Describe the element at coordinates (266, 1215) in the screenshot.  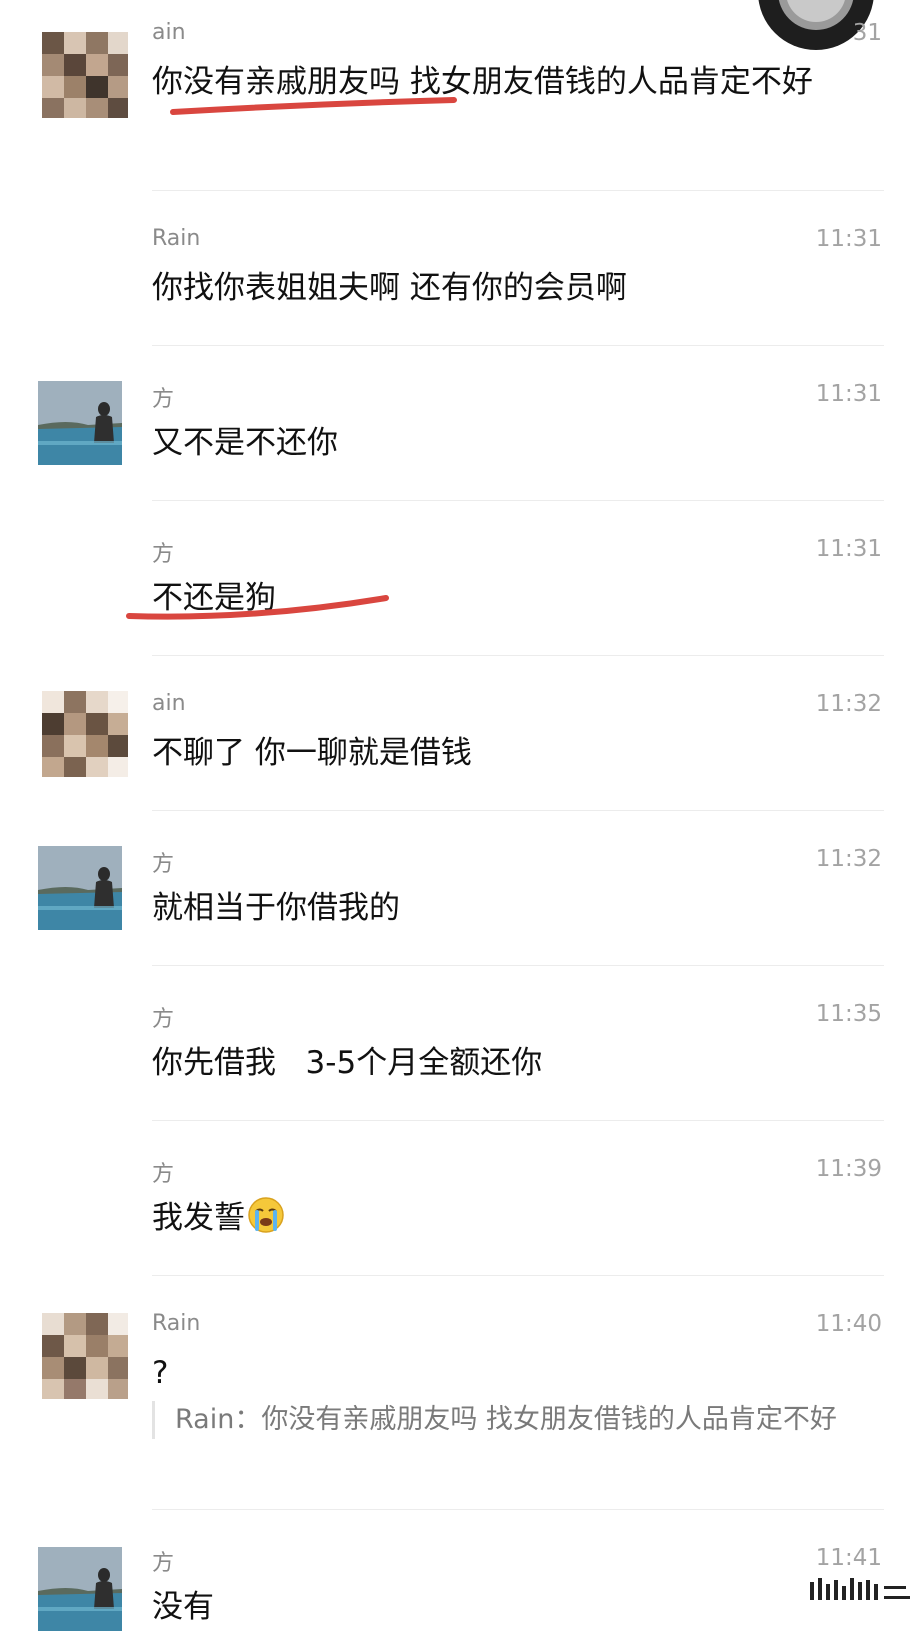
I see `crying-emoji-icon` at that location.